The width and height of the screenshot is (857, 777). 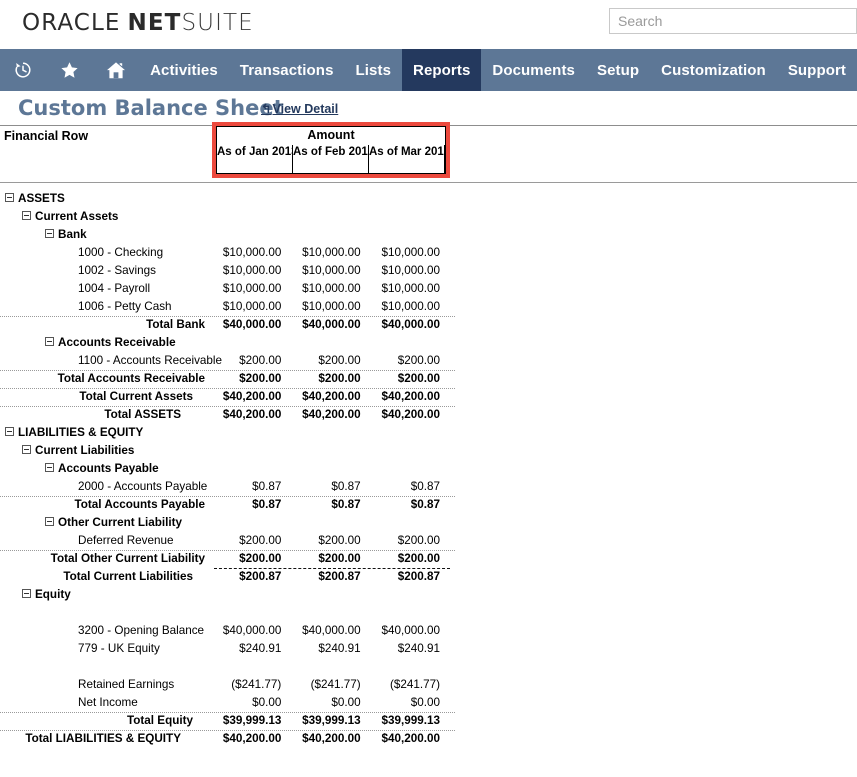 I want to click on nav-item-transactions: Transactions, so click(x=287, y=70).